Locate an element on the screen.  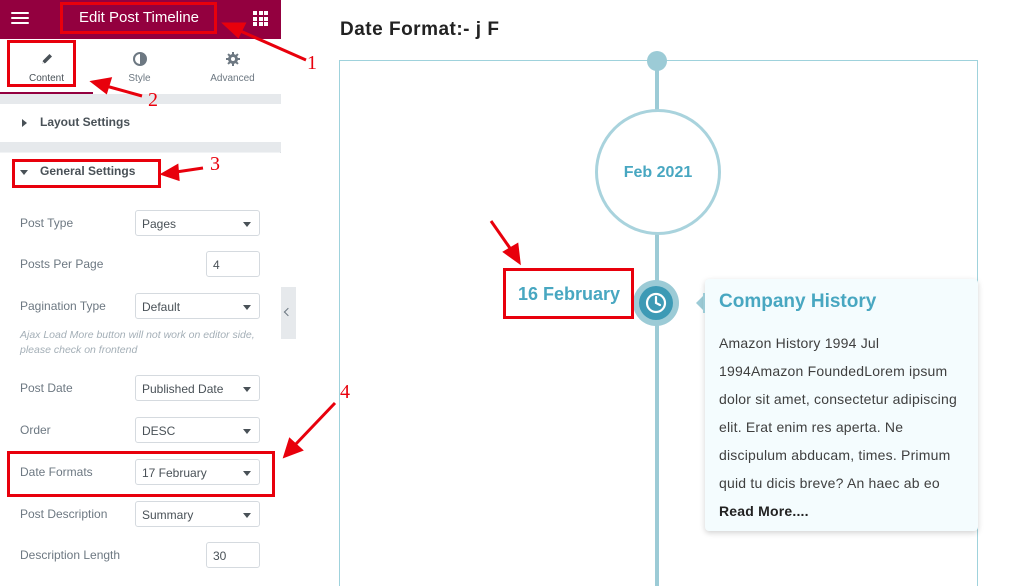
annotation-number-4: 4 is located at coordinates (345, 392).